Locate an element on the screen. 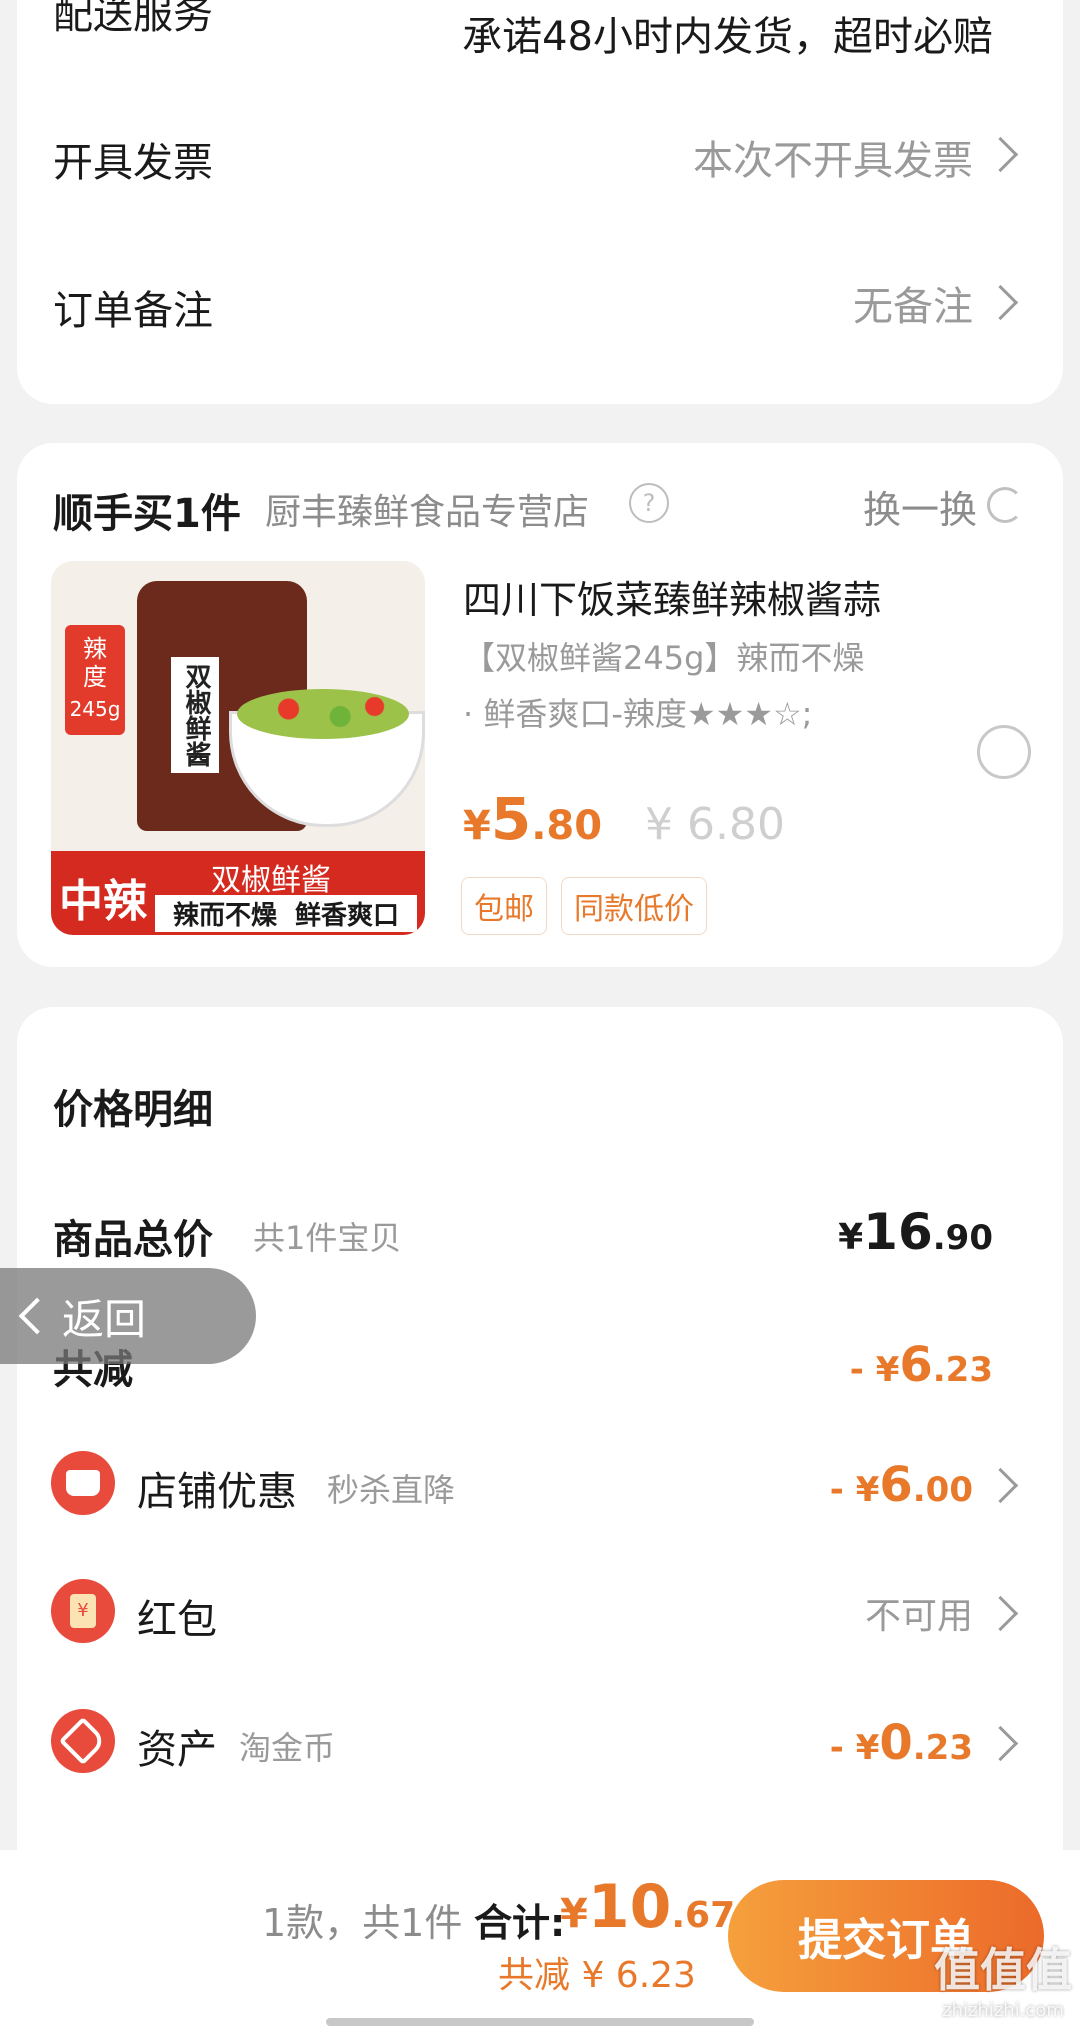  reduce-prefix: - ¥ is located at coordinates (874, 1370).